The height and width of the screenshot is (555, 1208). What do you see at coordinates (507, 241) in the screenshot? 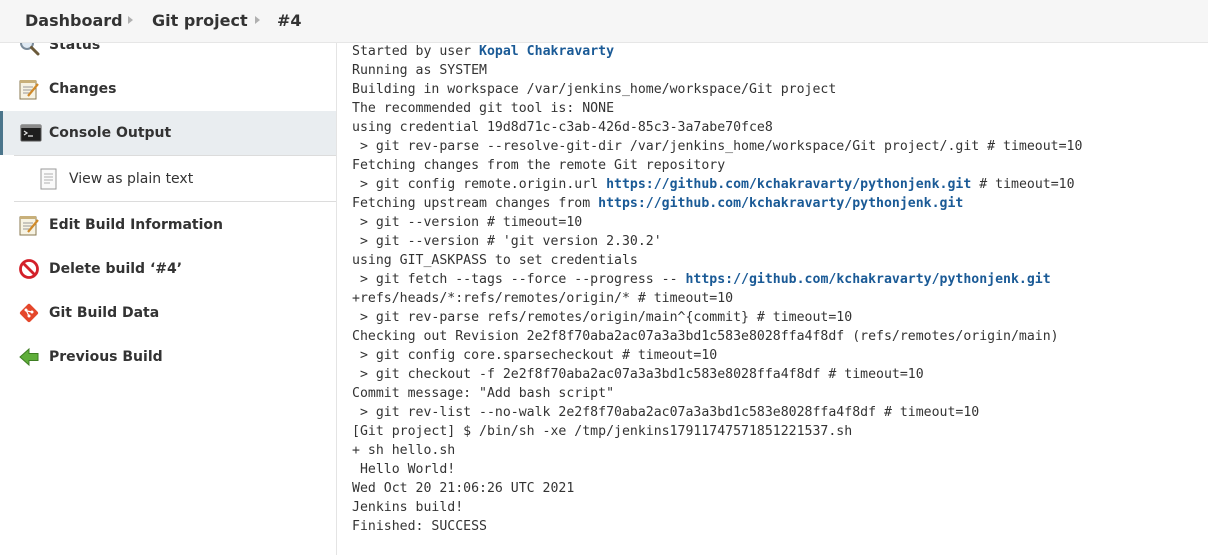
I see `console-text: > git --version # 'git version 2.30.2'` at bounding box center [507, 241].